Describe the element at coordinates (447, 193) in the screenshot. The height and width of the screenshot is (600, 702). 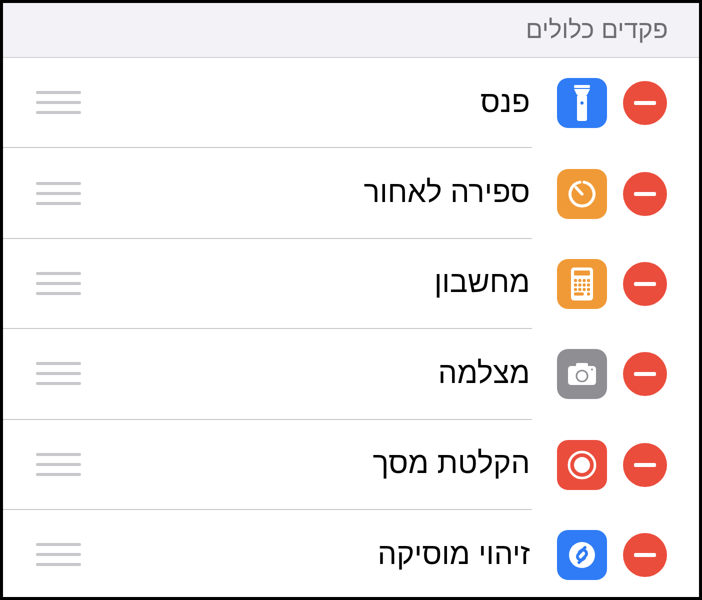
I see `row-label: ספירה לאחור` at that location.